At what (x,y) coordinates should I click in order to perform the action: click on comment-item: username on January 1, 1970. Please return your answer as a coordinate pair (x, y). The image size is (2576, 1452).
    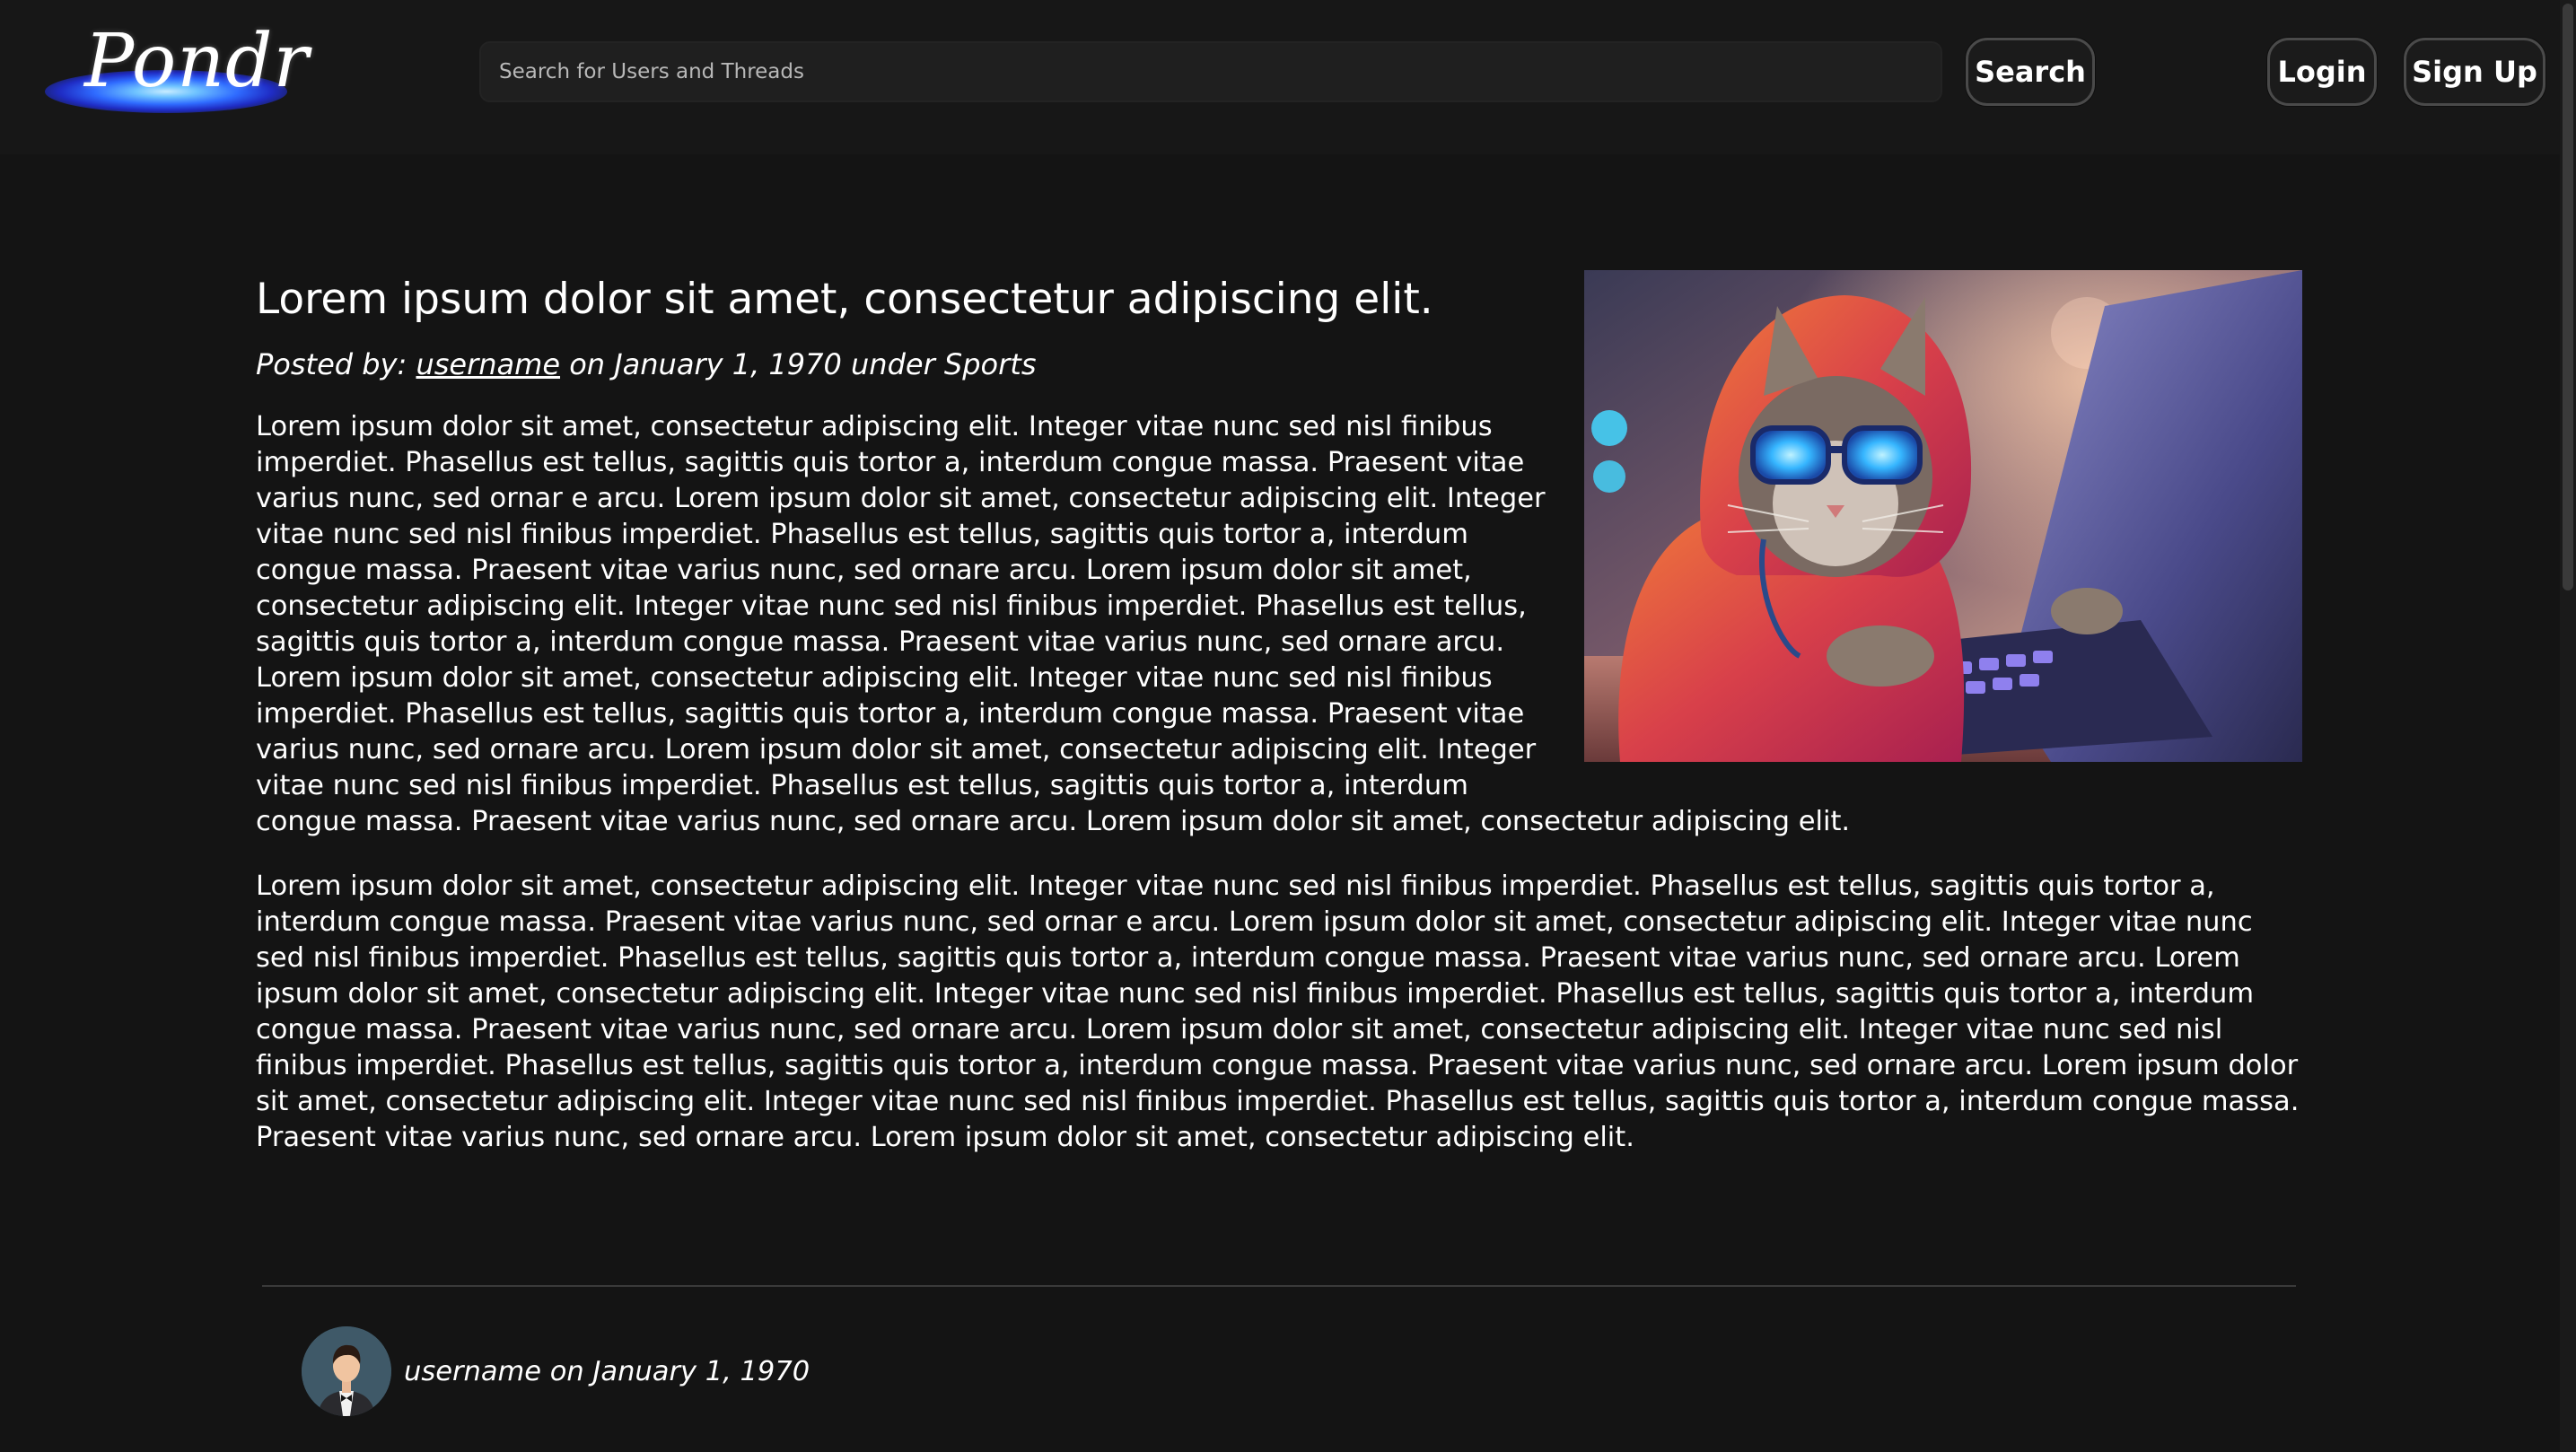
    Looking at the image, I should click on (556, 1371).